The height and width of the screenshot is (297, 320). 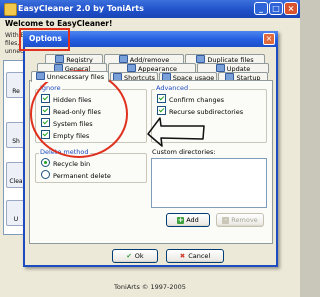 I want to click on cancel-button-label: Cancel, so click(x=199, y=256).